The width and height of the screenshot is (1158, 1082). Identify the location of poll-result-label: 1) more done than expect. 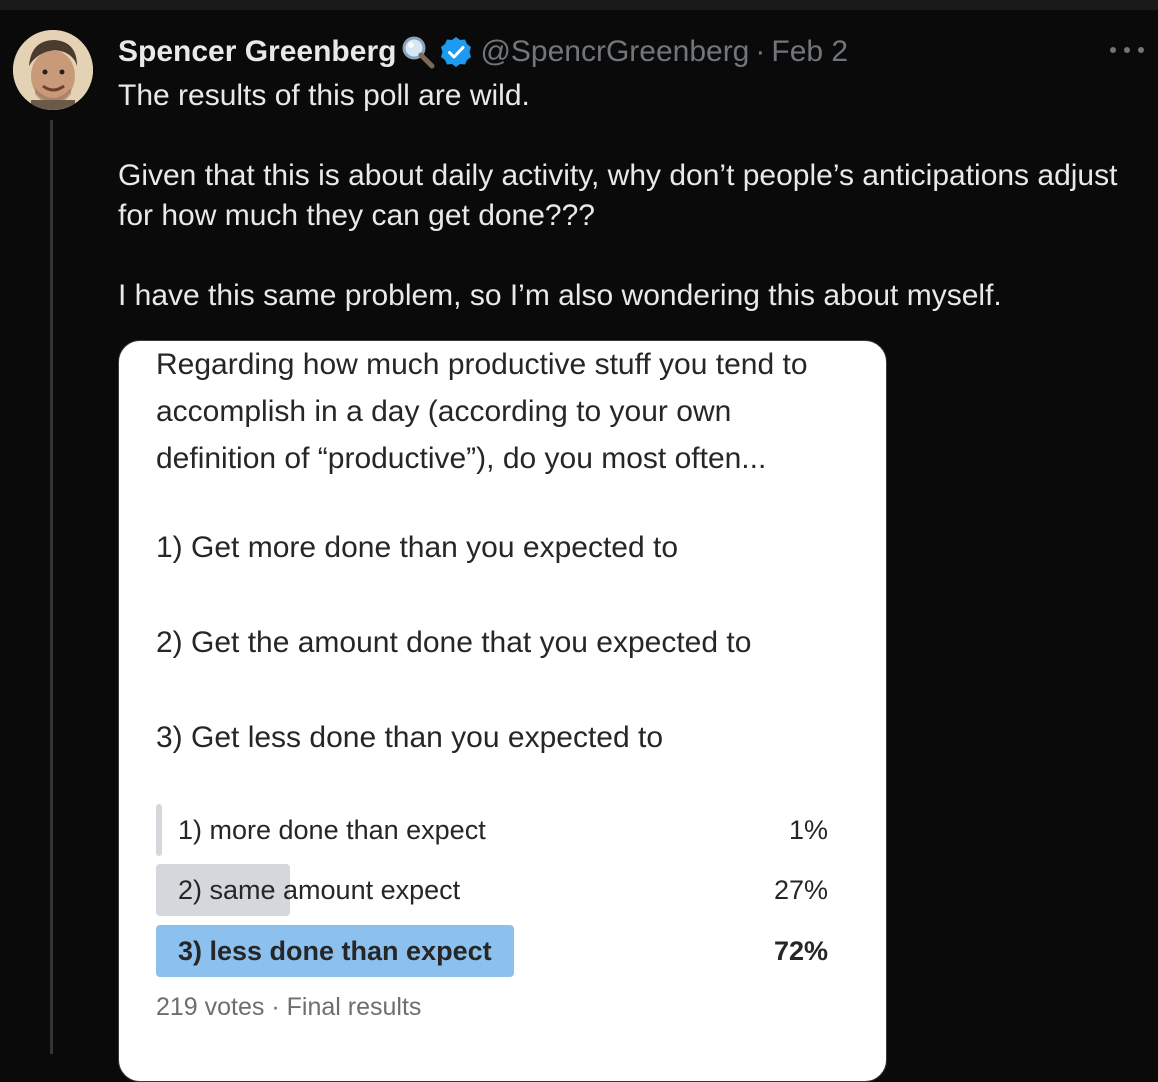
(332, 830).